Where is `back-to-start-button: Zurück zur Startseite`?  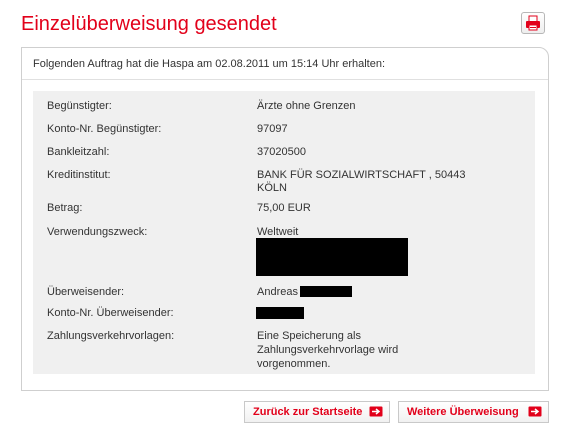 back-to-start-button: Zurück zur Startseite is located at coordinates (317, 412).